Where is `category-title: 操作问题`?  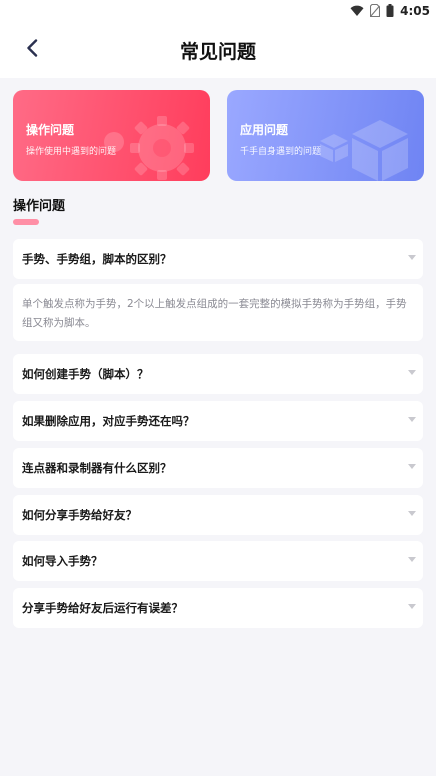
category-title: 操作问题 is located at coordinates (50, 130).